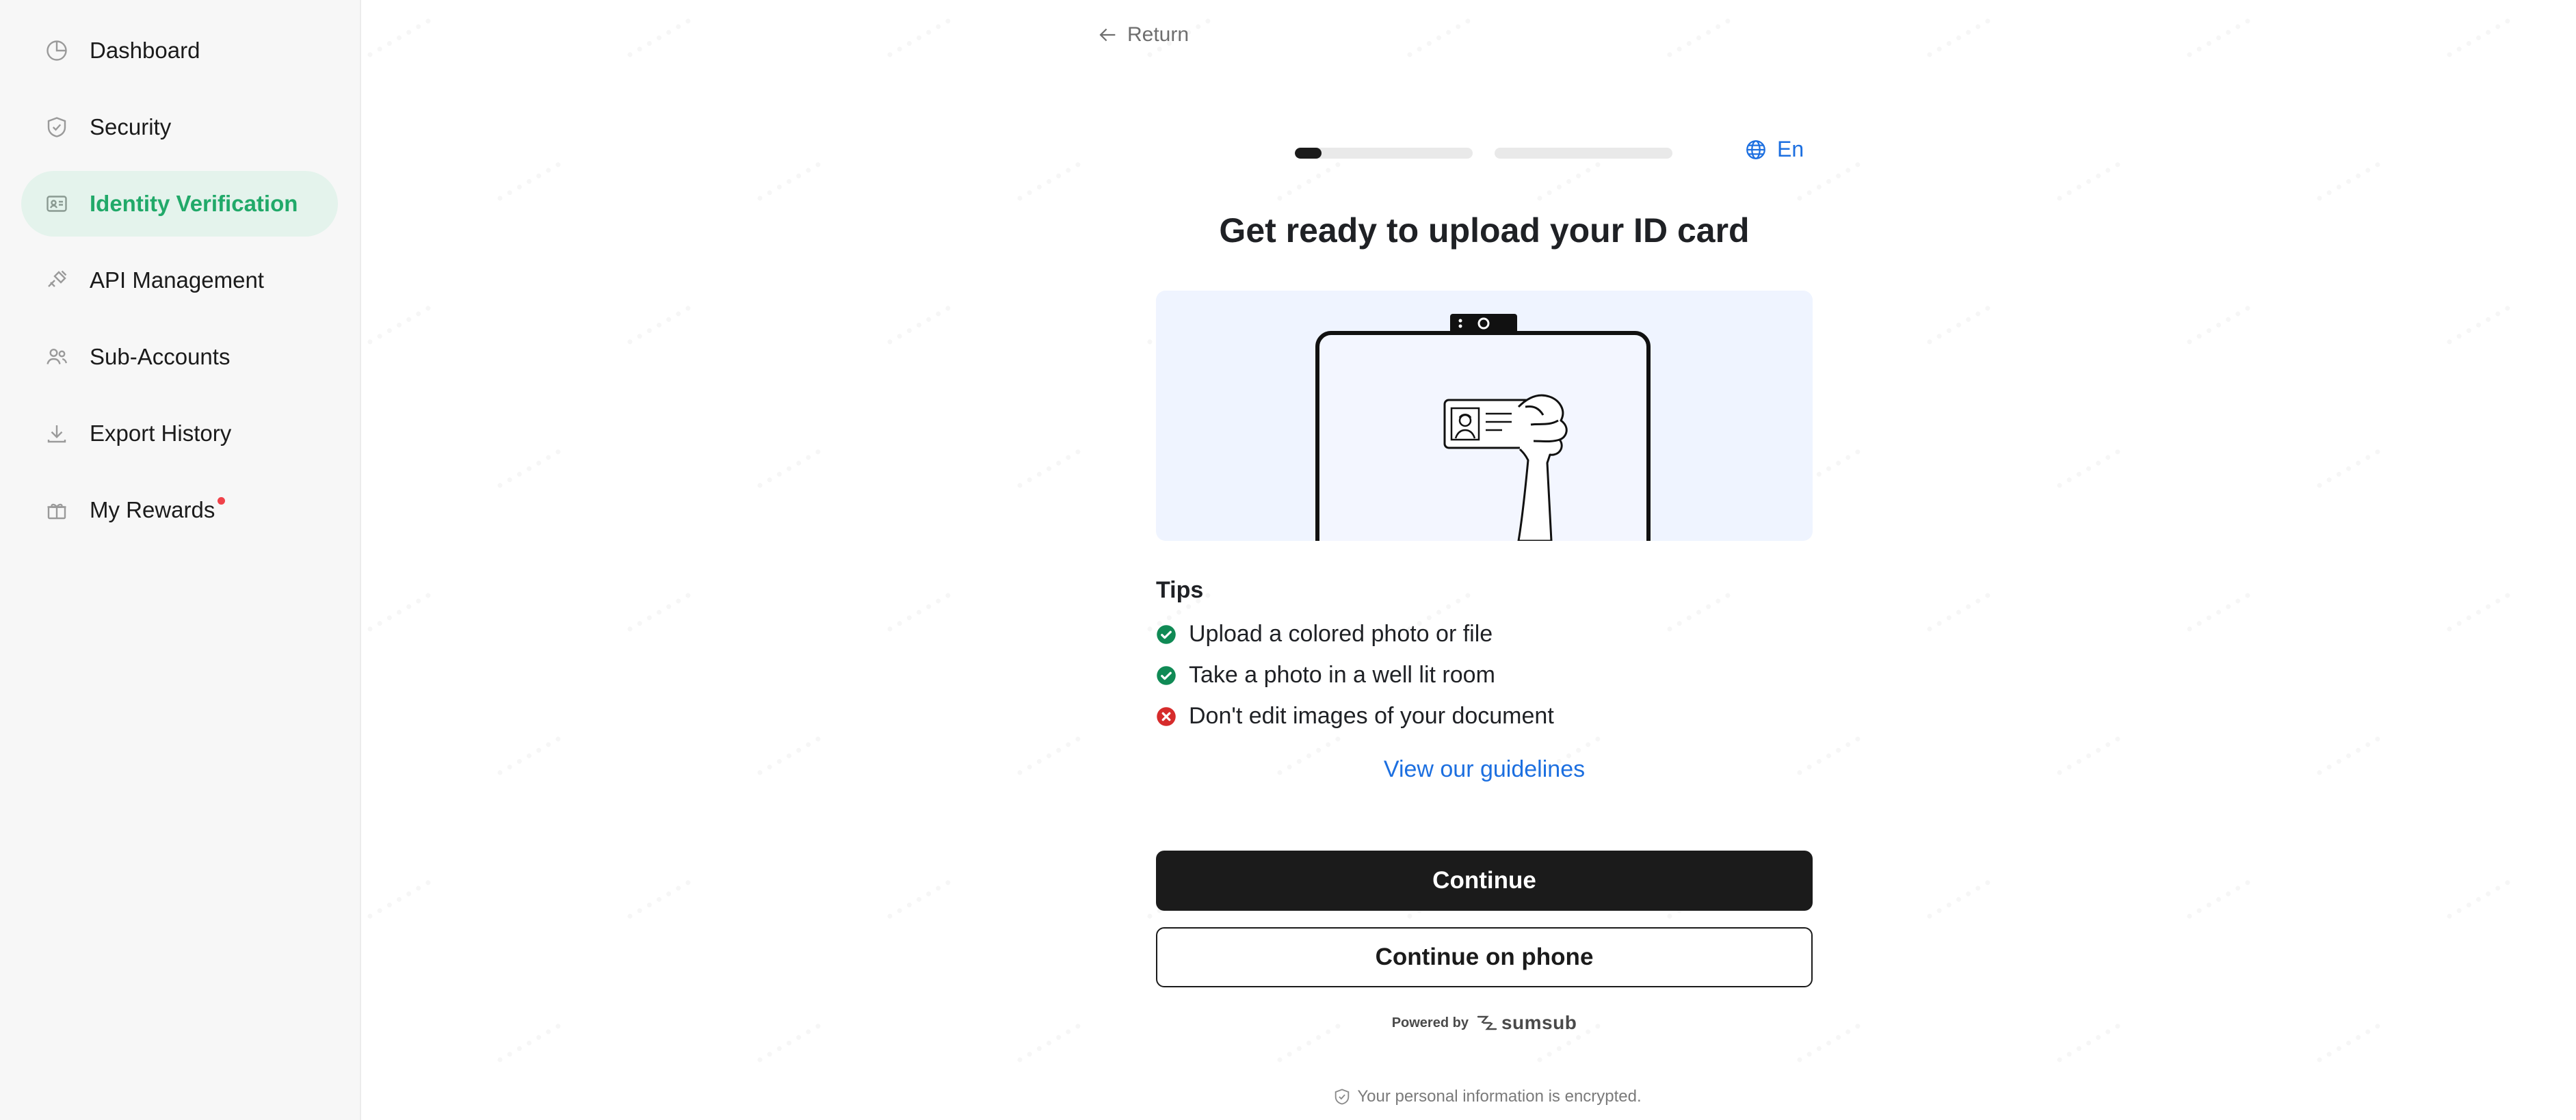  What do you see at coordinates (222, 500) in the screenshot?
I see `notification-dot` at bounding box center [222, 500].